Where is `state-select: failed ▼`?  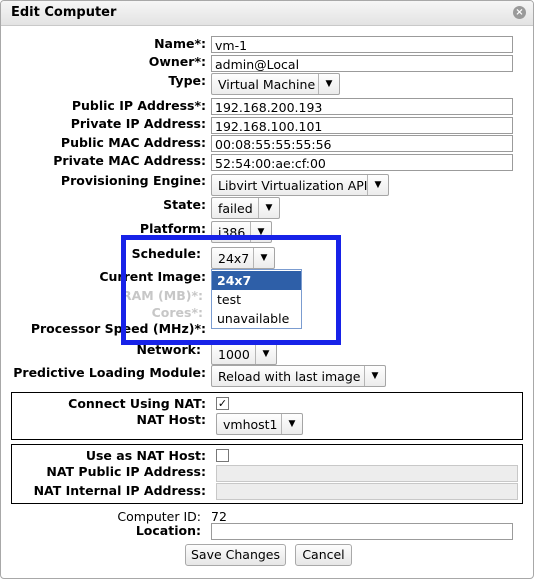
state-select: failed ▼ is located at coordinates (245, 208).